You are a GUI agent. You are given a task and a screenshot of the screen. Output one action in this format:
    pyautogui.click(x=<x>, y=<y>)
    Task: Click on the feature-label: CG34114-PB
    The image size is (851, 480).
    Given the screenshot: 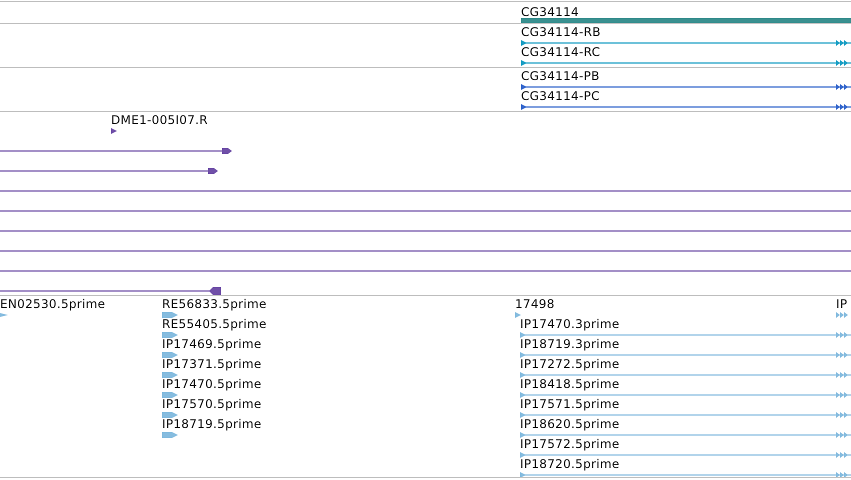 What is the action you would take?
    pyautogui.click(x=560, y=76)
    